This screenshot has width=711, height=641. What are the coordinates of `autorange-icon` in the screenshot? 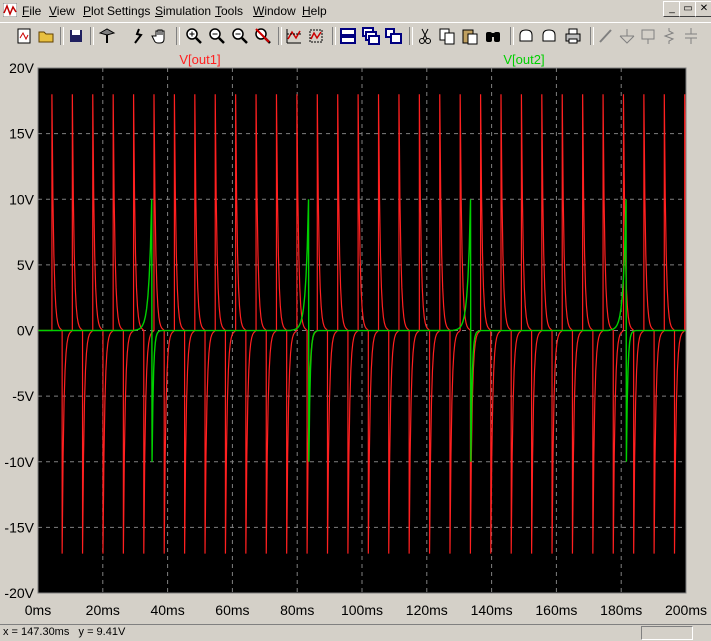 It's located at (294, 36).